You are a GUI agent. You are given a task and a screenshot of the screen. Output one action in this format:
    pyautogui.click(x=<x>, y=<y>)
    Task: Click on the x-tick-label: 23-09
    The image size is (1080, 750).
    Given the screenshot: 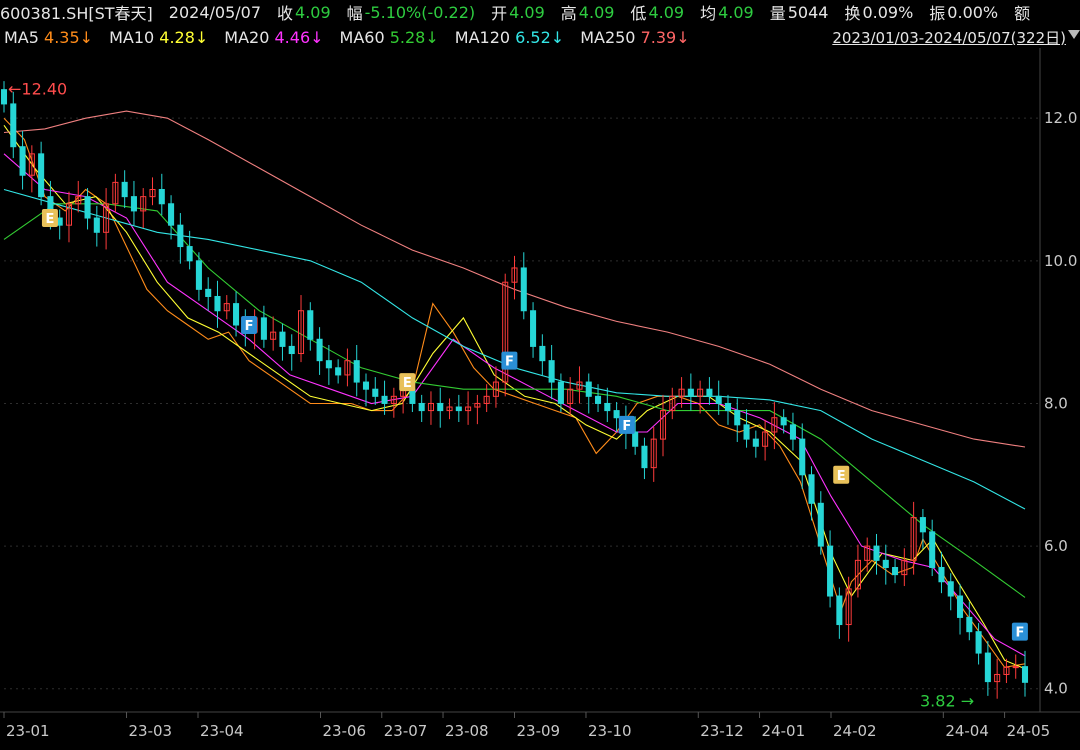 What is the action you would take?
    pyautogui.click(x=539, y=731)
    